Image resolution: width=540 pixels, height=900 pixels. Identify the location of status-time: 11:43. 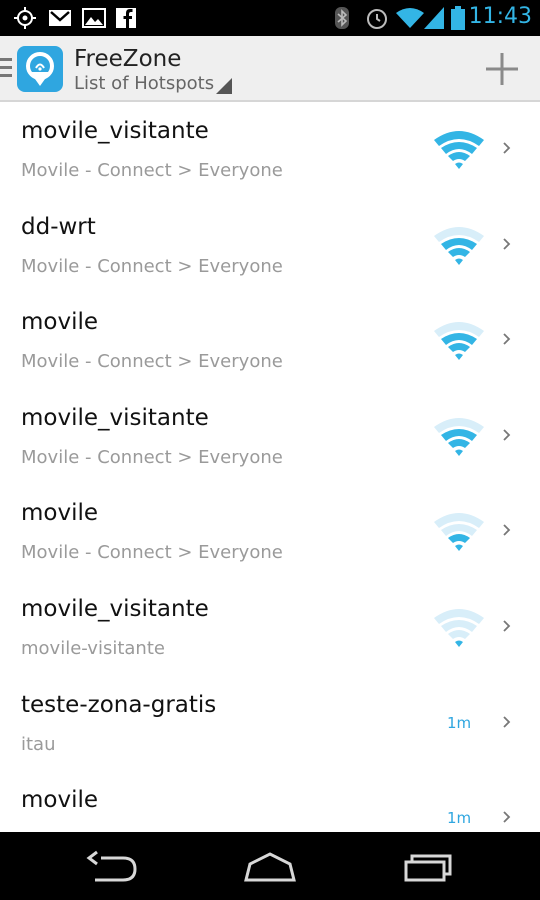
(500, 16).